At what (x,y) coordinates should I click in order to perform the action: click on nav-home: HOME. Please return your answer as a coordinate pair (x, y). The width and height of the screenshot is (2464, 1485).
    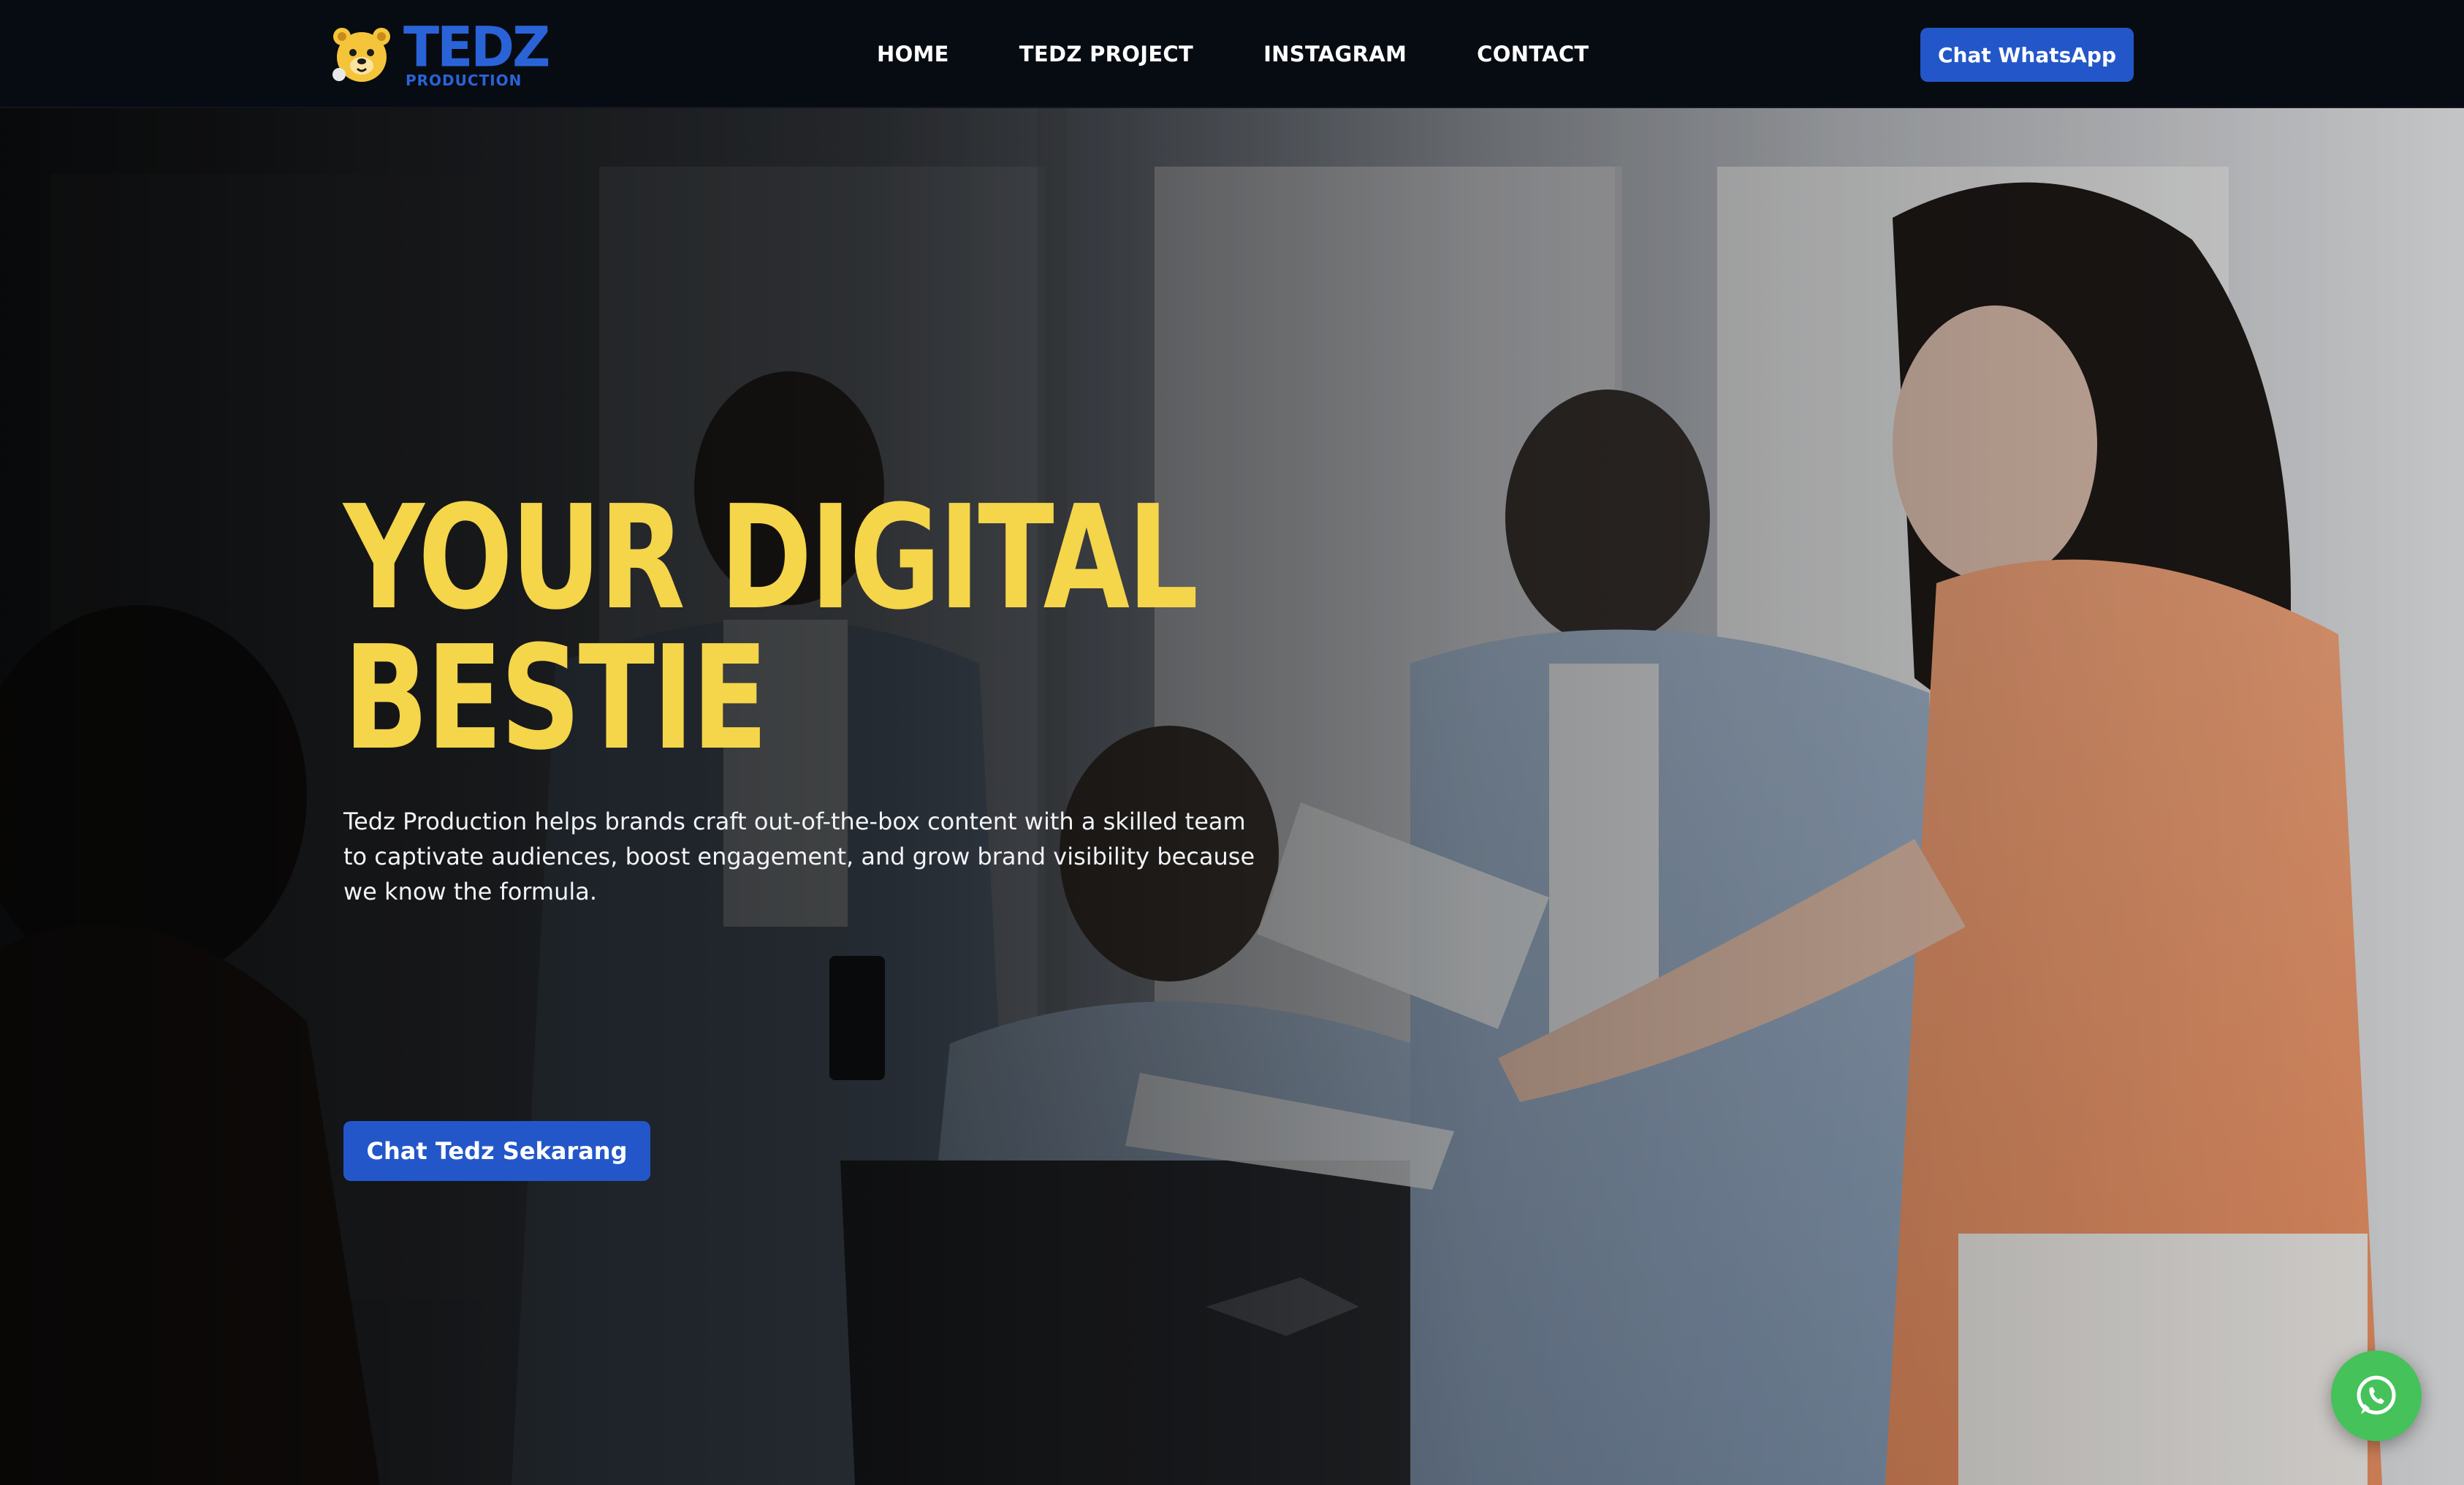
    Looking at the image, I should click on (913, 55).